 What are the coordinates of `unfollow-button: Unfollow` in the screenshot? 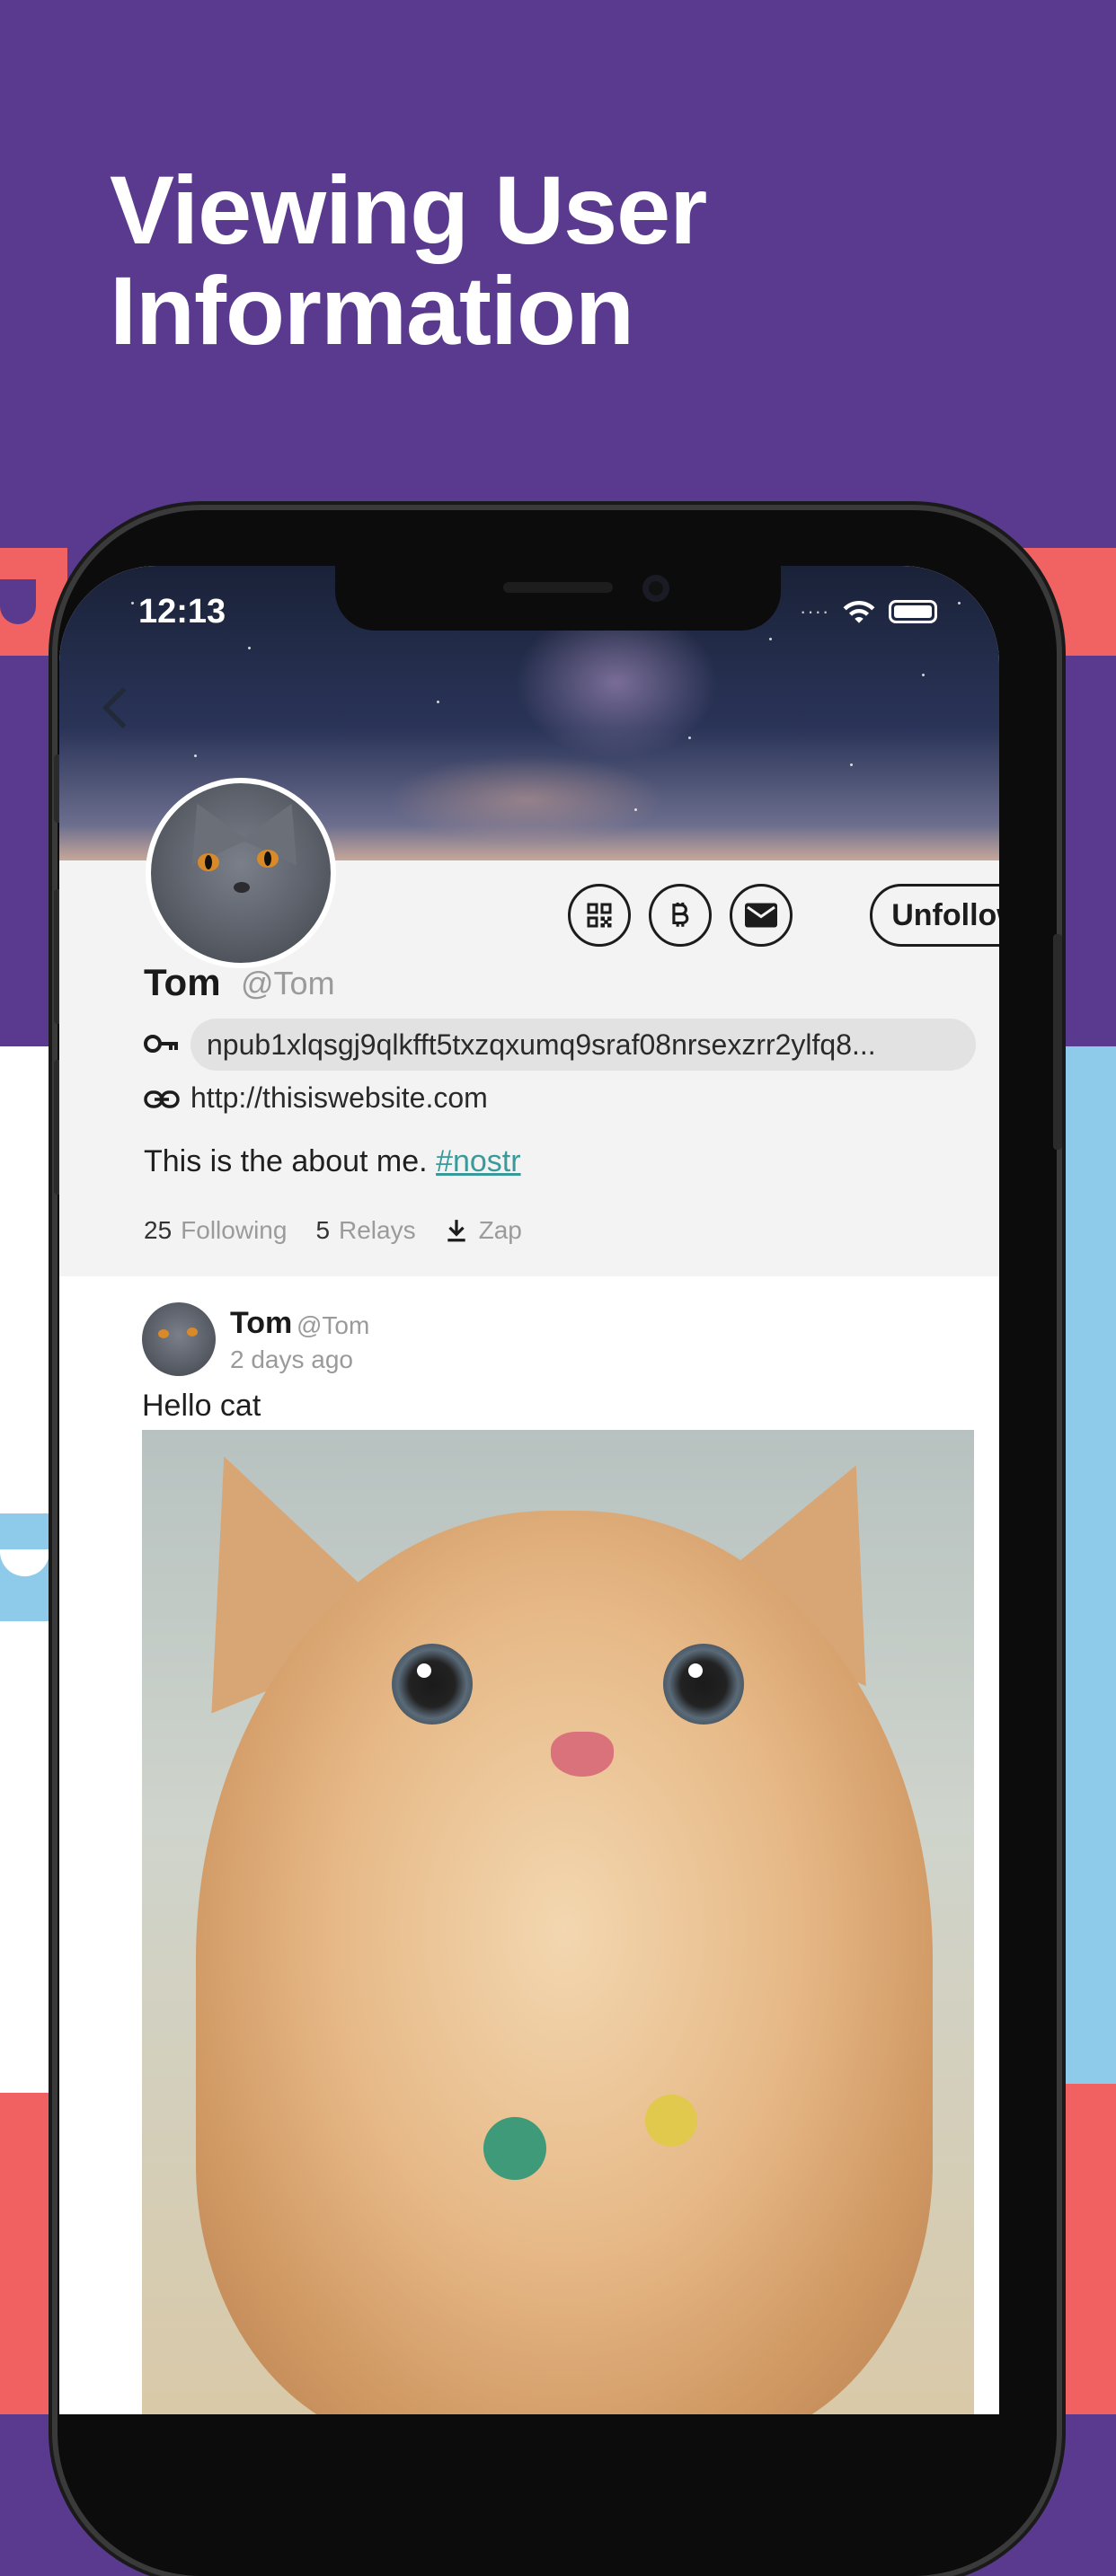 It's located at (934, 915).